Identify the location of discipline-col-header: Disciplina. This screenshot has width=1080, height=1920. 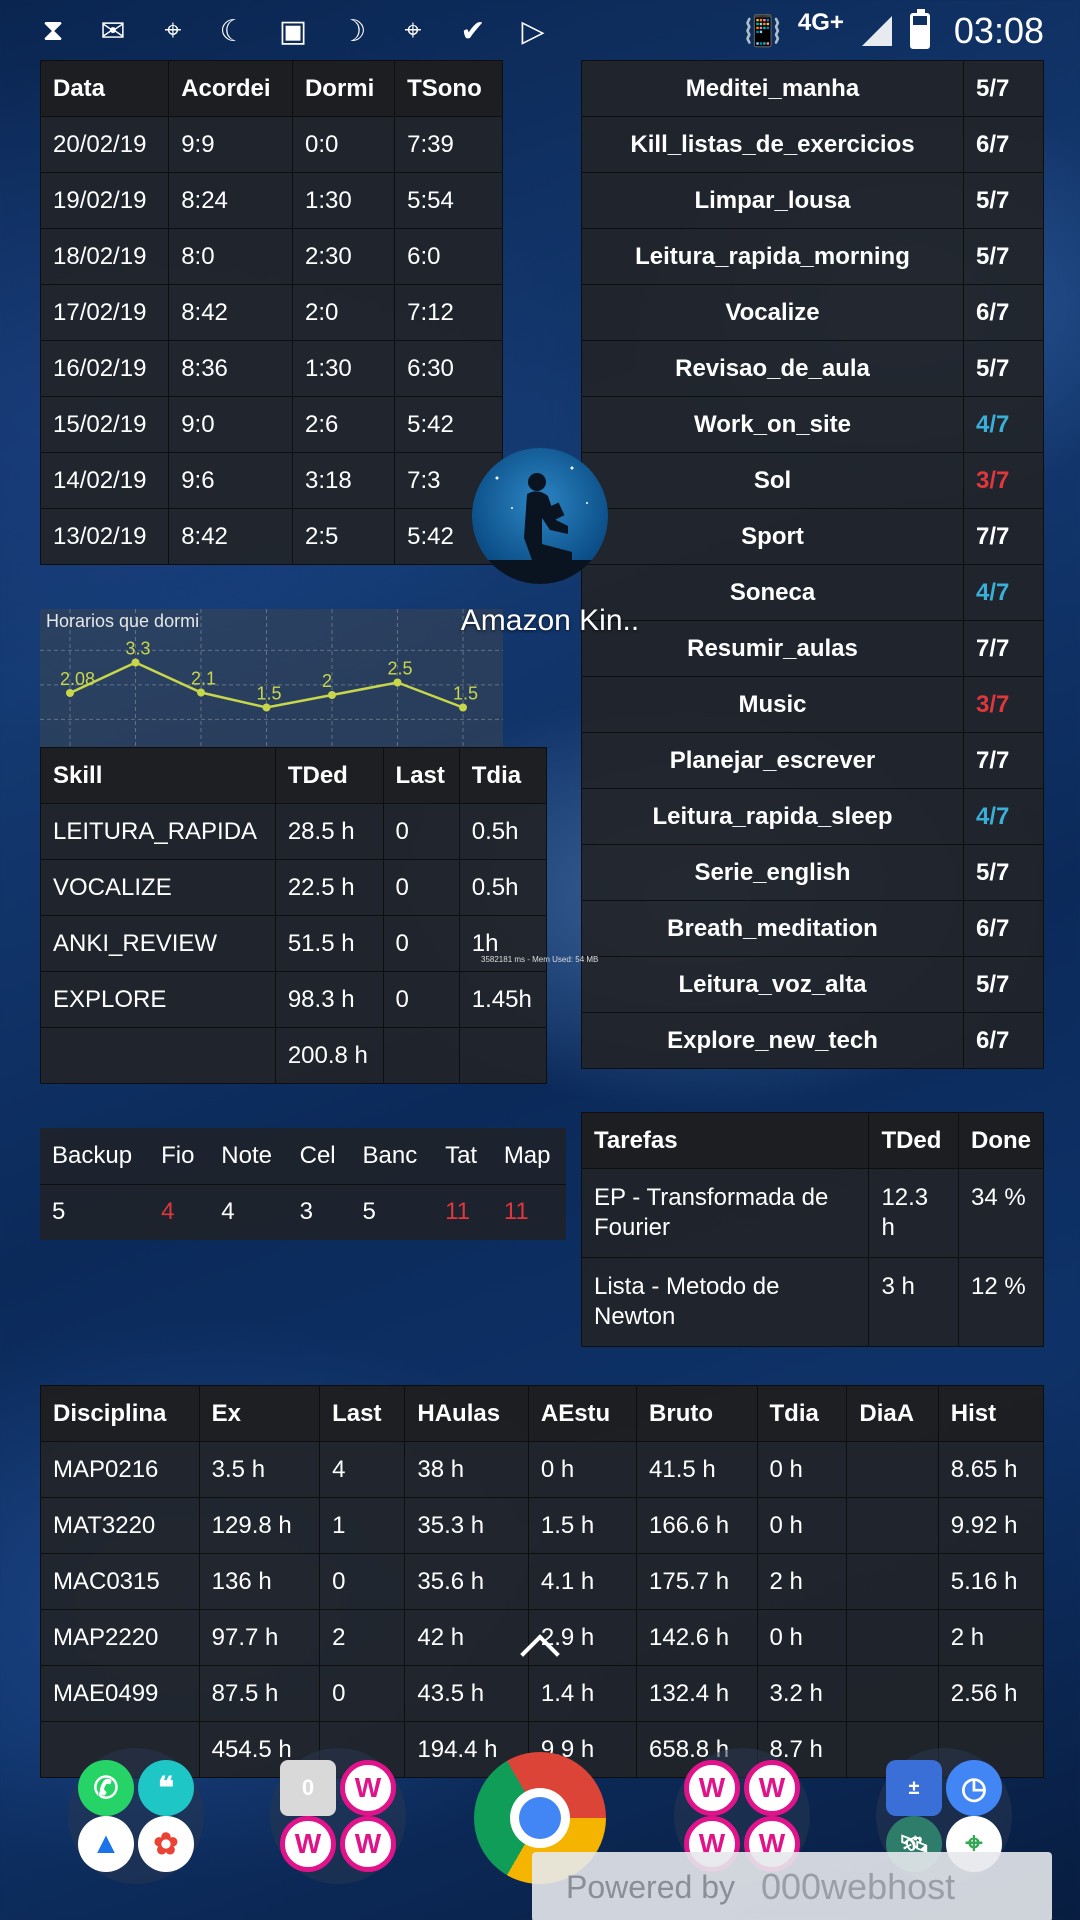
(120, 1413).